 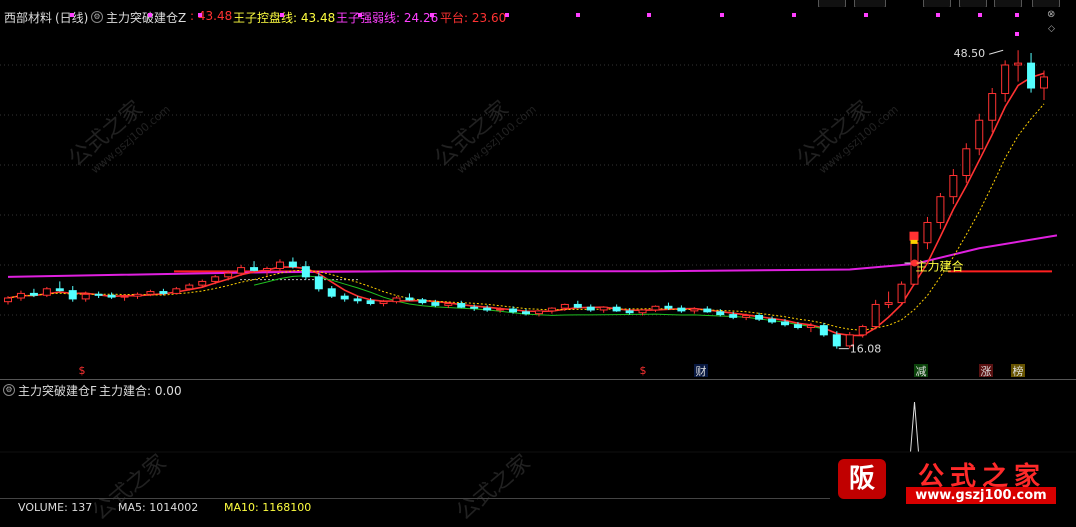 What do you see at coordinates (532, 256) in the screenshot?
I see `strong-weak-line` at bounding box center [532, 256].